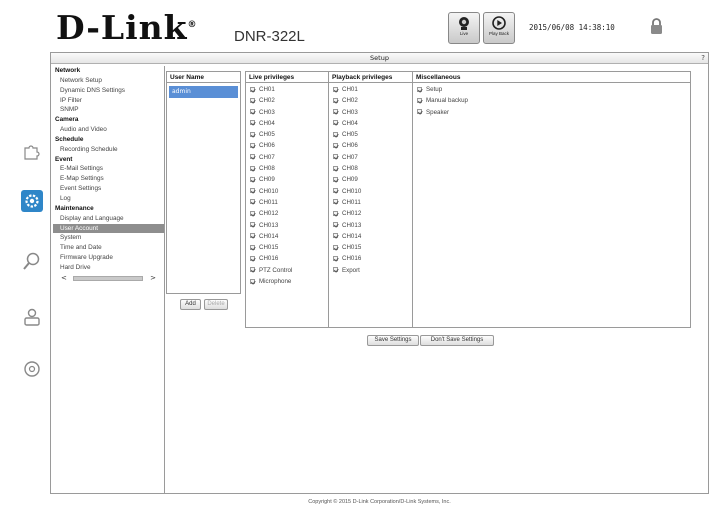 The image size is (719, 511). I want to click on playback-privilege-row: CH05, so click(370, 134).